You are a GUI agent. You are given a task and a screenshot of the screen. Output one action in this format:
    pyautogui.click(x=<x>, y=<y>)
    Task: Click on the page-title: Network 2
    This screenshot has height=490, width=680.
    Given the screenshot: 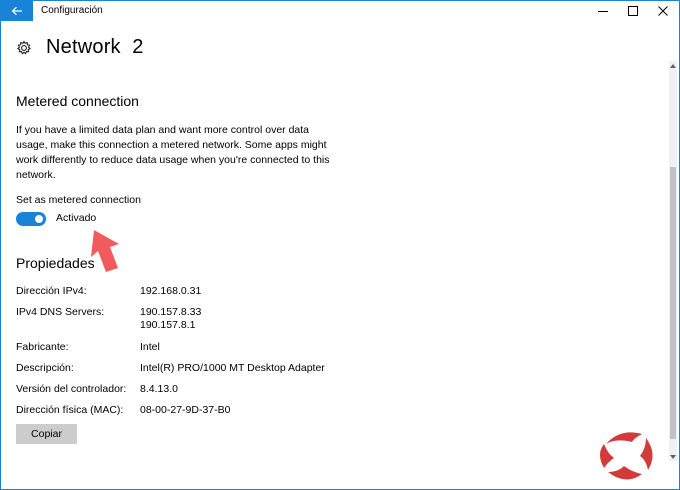 What is the action you would take?
    pyautogui.click(x=95, y=47)
    